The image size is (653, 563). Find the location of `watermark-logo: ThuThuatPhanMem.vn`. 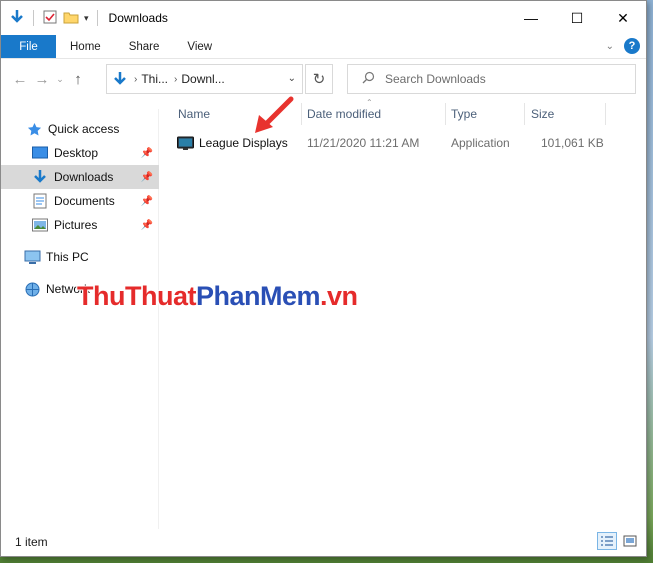

watermark-logo: ThuThuatPhanMem.vn is located at coordinates (217, 296).